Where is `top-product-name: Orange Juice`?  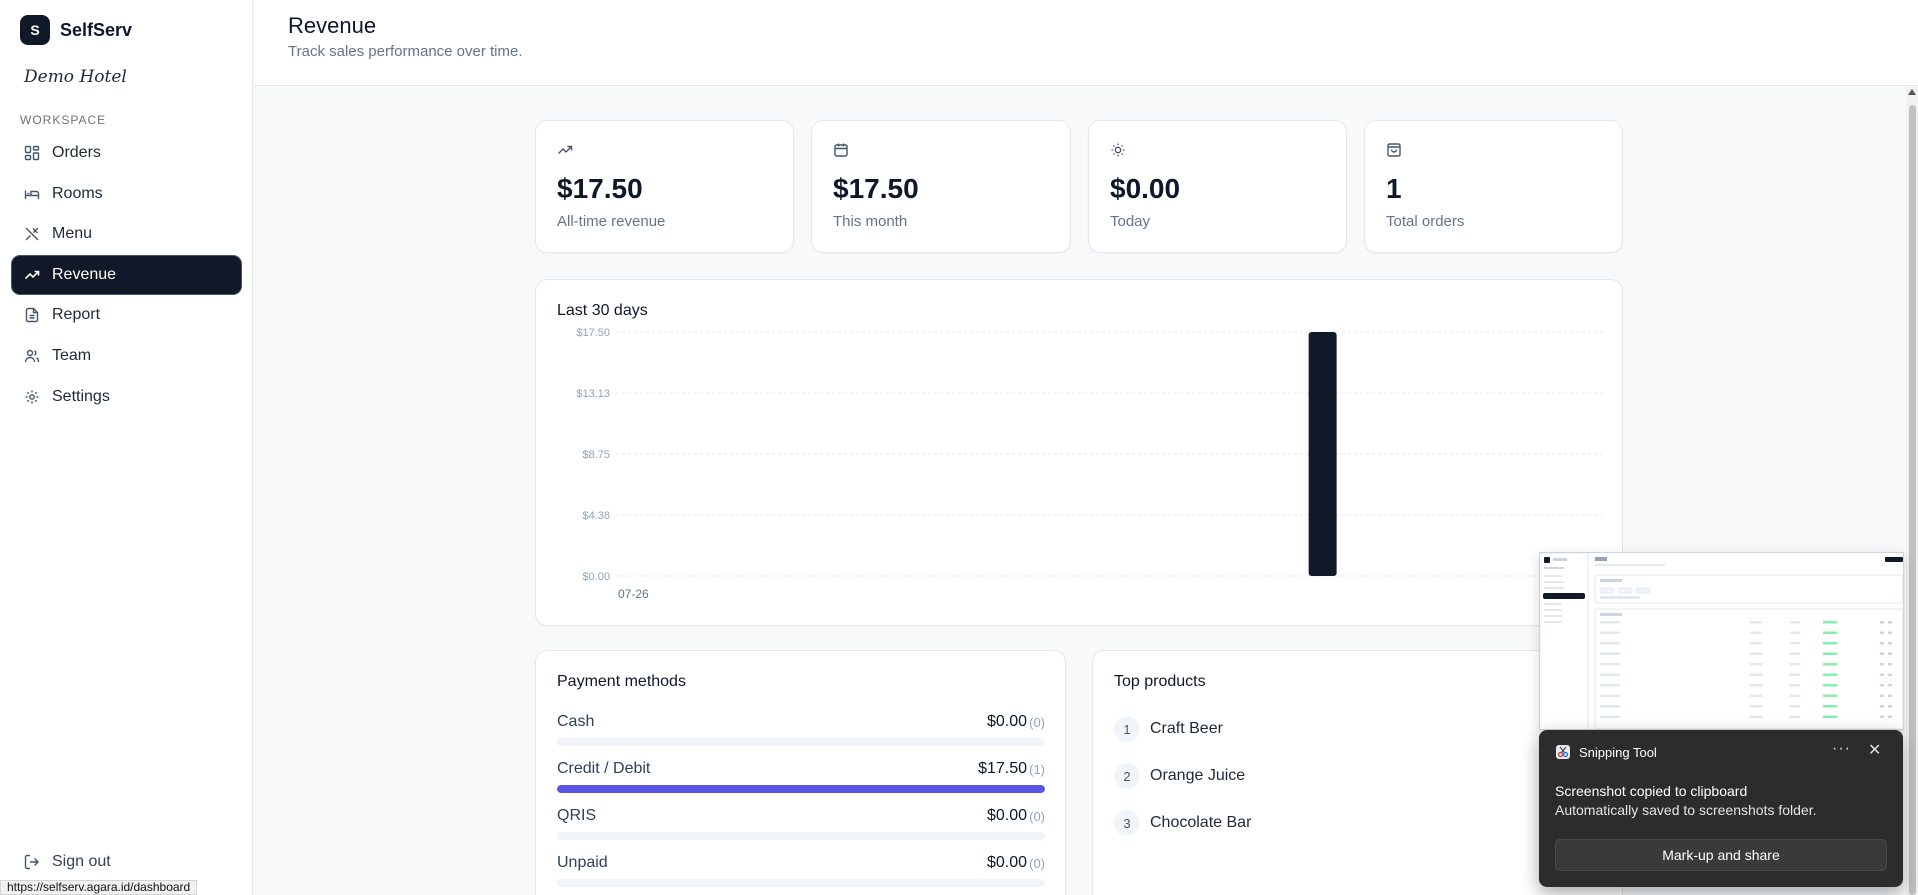 top-product-name: Orange Juice is located at coordinates (1198, 775).